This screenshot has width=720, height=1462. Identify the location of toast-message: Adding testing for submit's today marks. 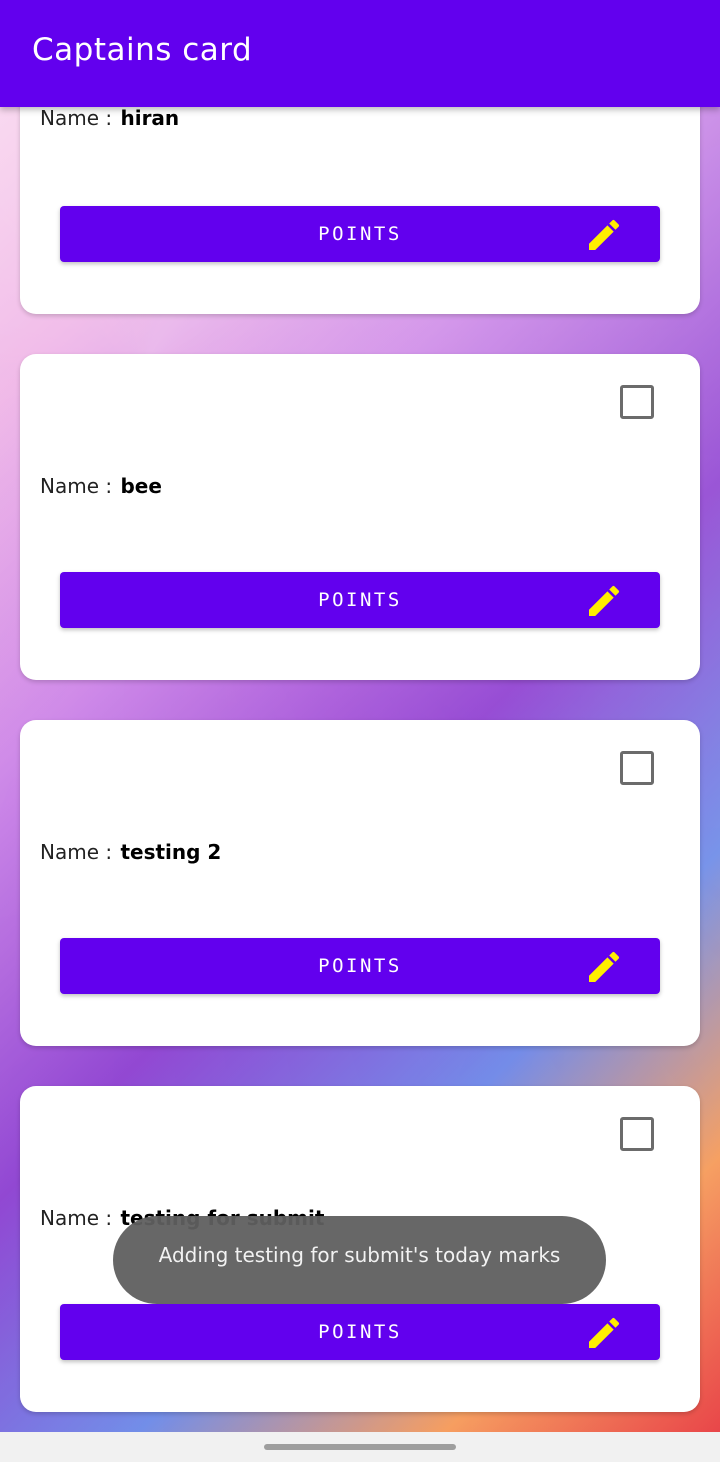
(359, 1260).